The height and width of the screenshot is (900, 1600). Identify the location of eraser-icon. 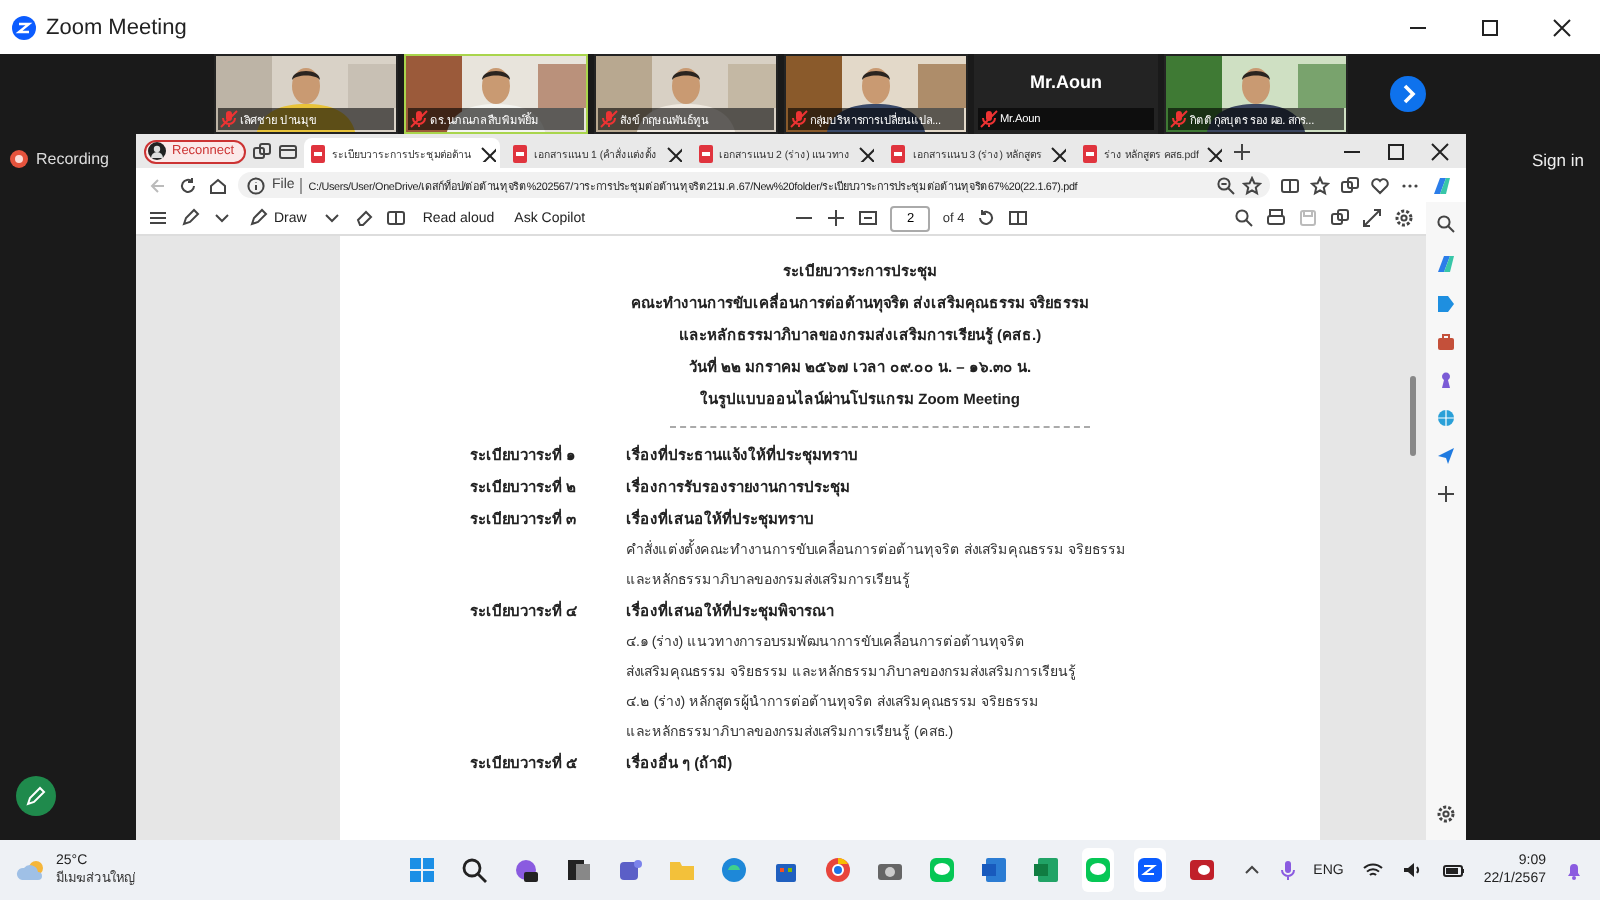
(364, 218).